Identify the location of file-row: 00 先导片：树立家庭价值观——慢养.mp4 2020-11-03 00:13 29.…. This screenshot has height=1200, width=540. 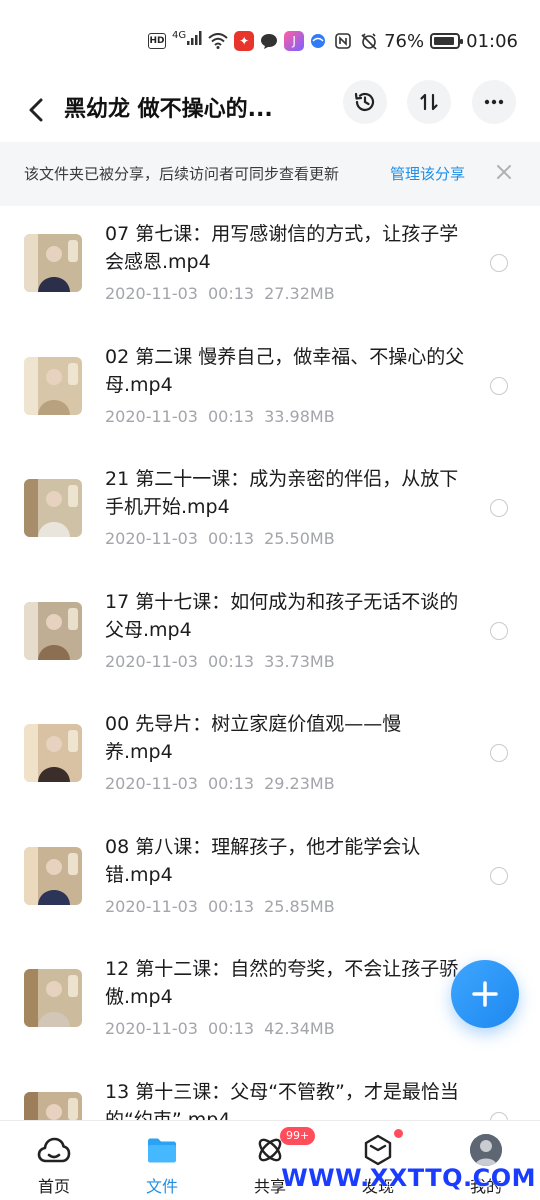
(270, 757).